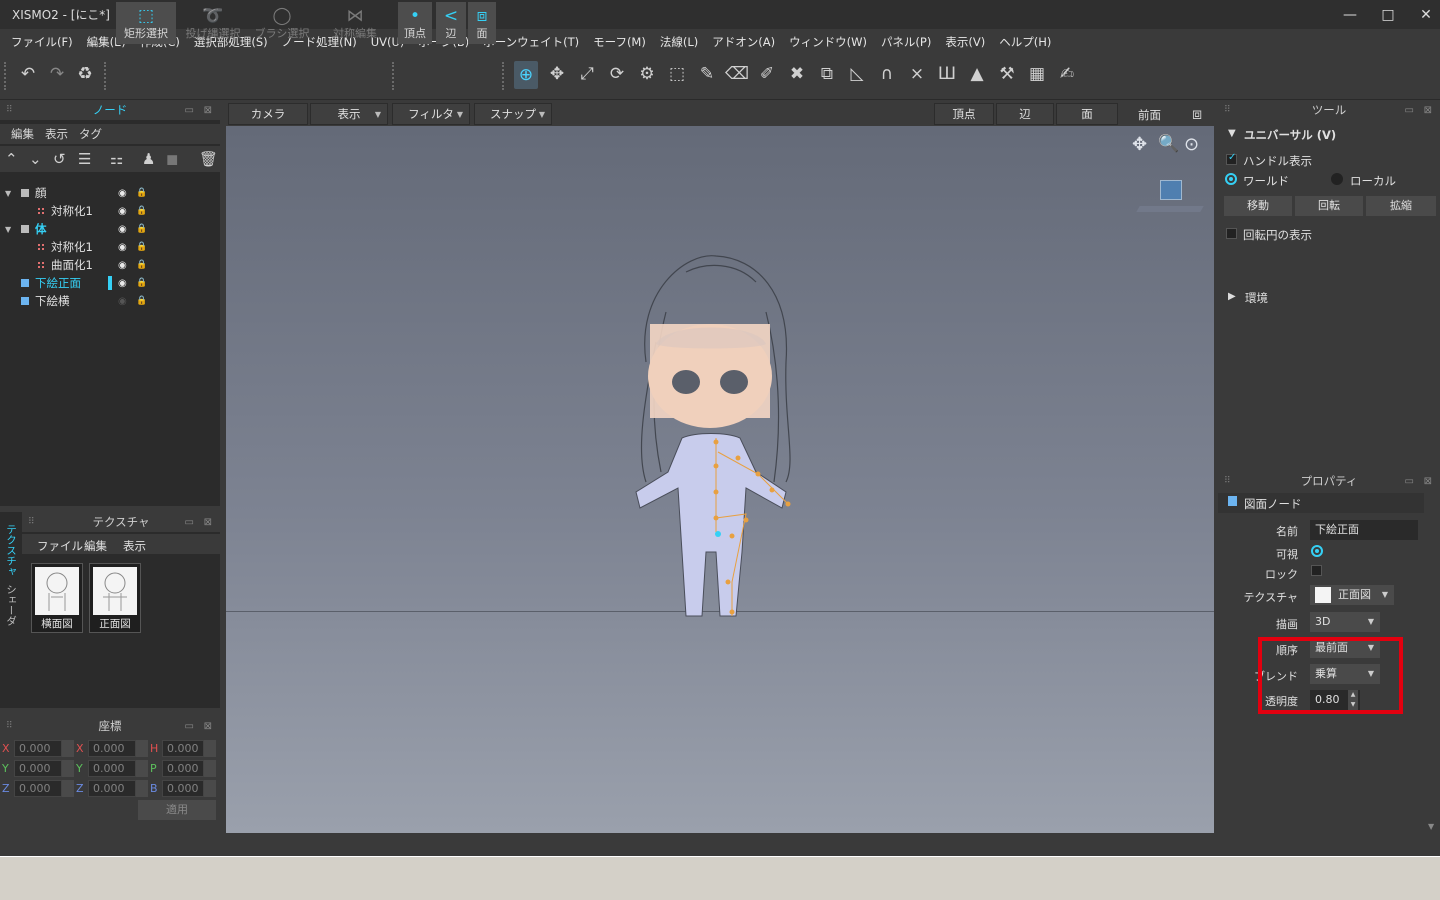  I want to click on scale-icon: ⤢, so click(587, 74).